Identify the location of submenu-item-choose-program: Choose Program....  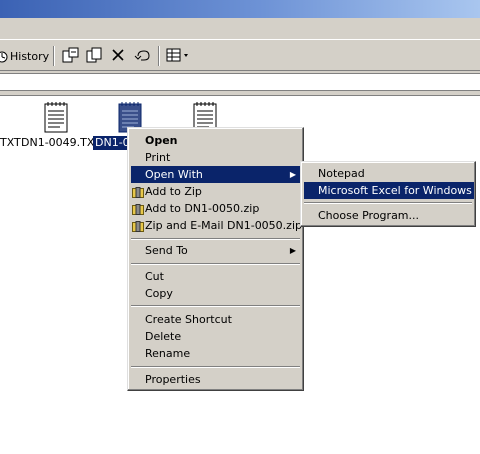
(389, 215).